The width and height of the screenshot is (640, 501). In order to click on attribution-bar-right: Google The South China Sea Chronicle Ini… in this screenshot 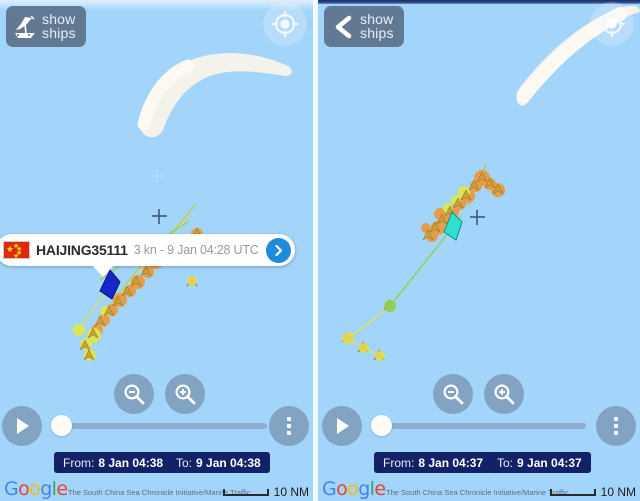, I will do `click(479, 489)`.